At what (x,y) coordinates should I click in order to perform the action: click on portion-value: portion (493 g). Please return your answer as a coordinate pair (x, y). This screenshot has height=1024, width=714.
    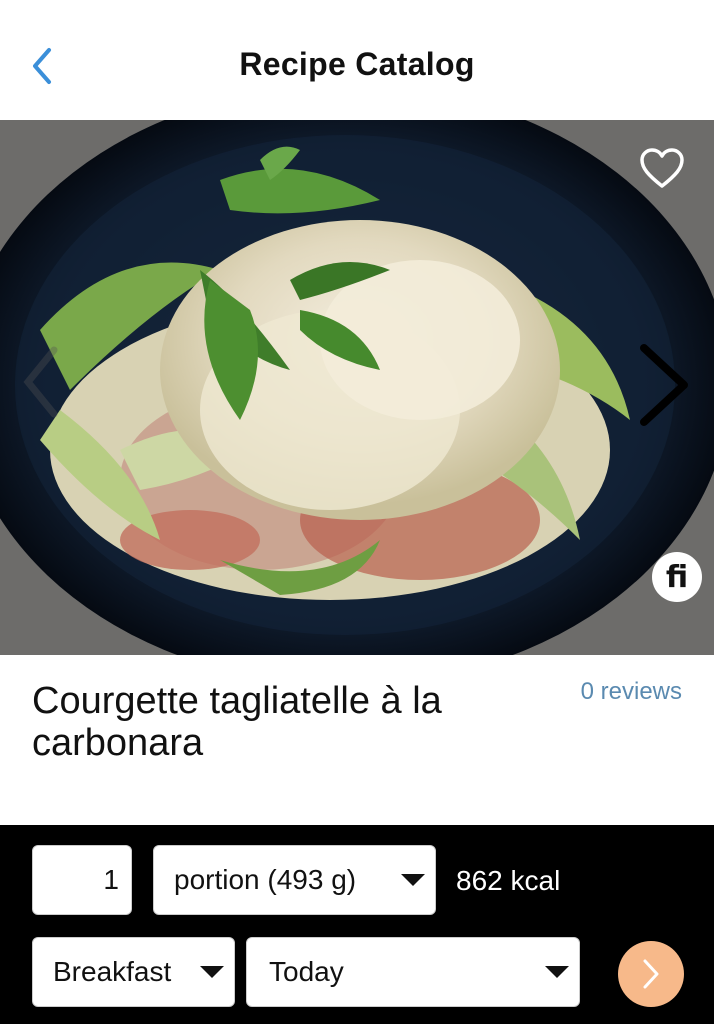
    Looking at the image, I should click on (265, 879).